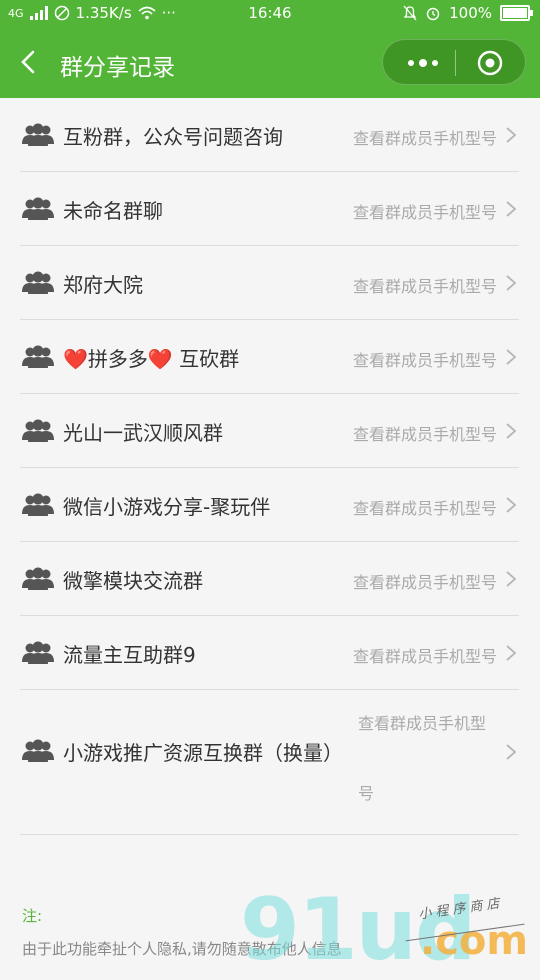 The height and width of the screenshot is (980, 540). What do you see at coordinates (173, 137) in the screenshot?
I see `group-name: 互粉群，公众号问题咨询` at bounding box center [173, 137].